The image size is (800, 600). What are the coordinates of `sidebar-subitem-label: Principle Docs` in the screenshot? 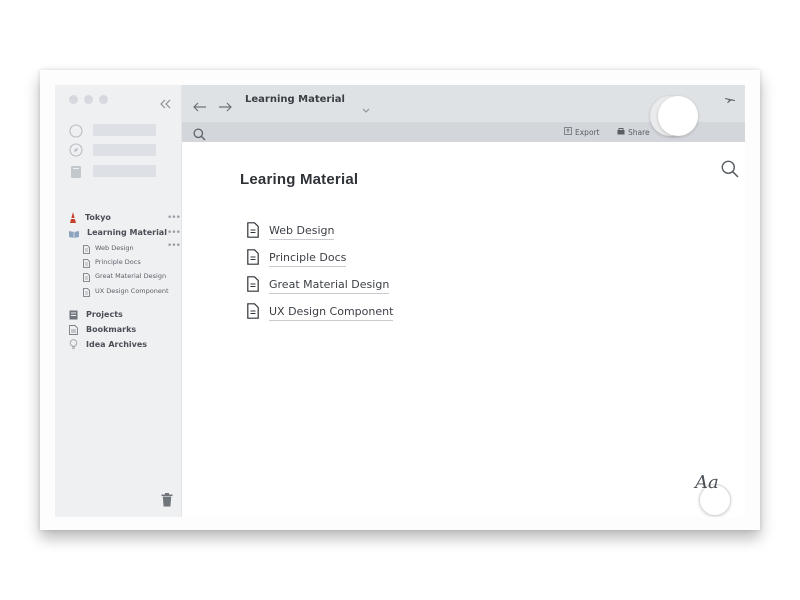 It's located at (118, 262).